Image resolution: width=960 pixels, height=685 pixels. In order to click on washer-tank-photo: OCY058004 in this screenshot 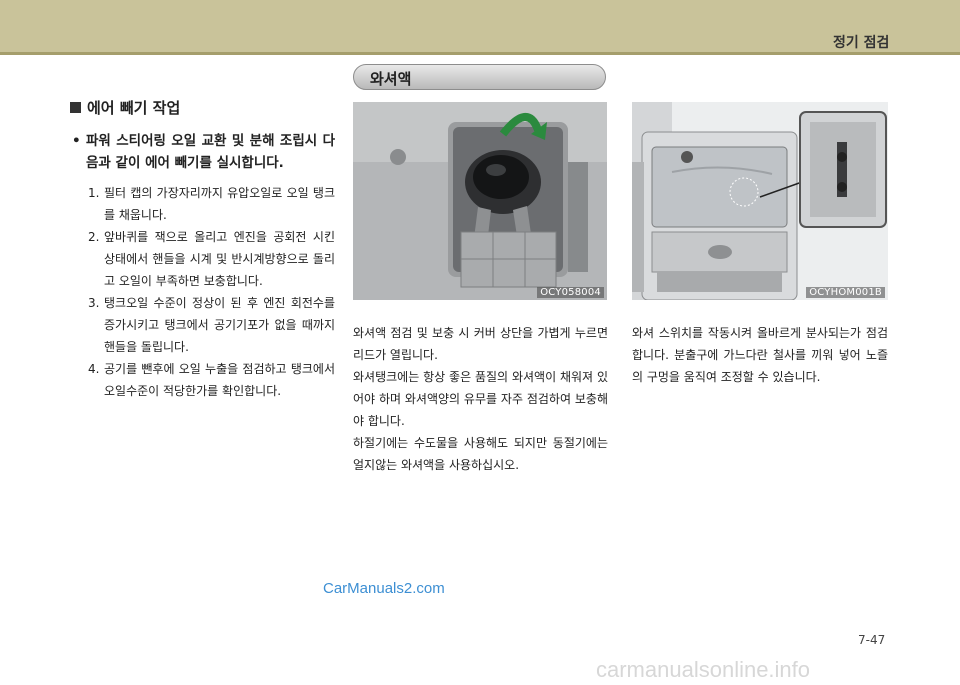, I will do `click(480, 201)`.